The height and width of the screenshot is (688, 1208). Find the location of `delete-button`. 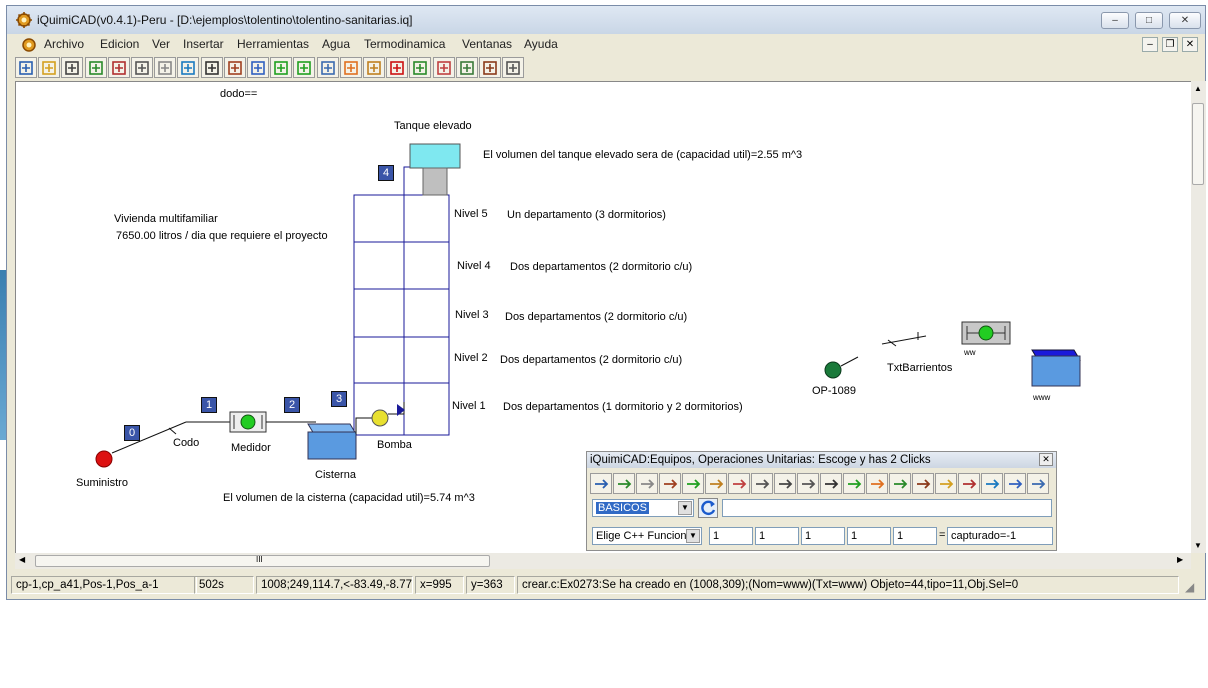

delete-button is located at coordinates (397, 67).